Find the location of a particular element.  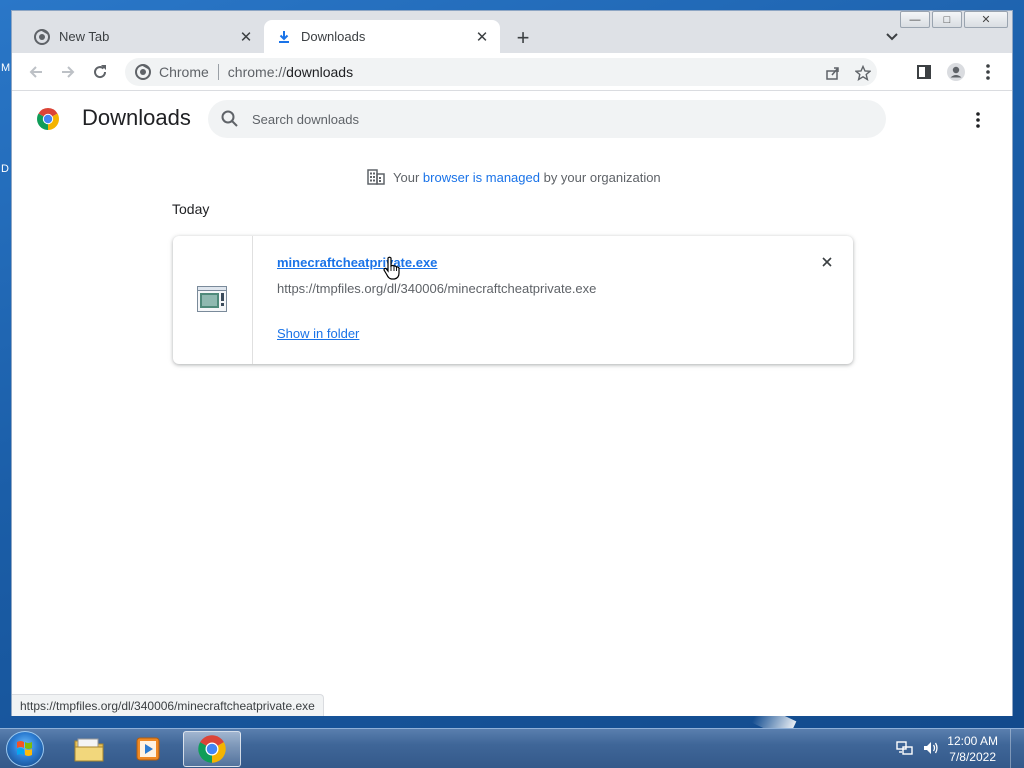

managed-suffix: by your organization is located at coordinates (602, 177).